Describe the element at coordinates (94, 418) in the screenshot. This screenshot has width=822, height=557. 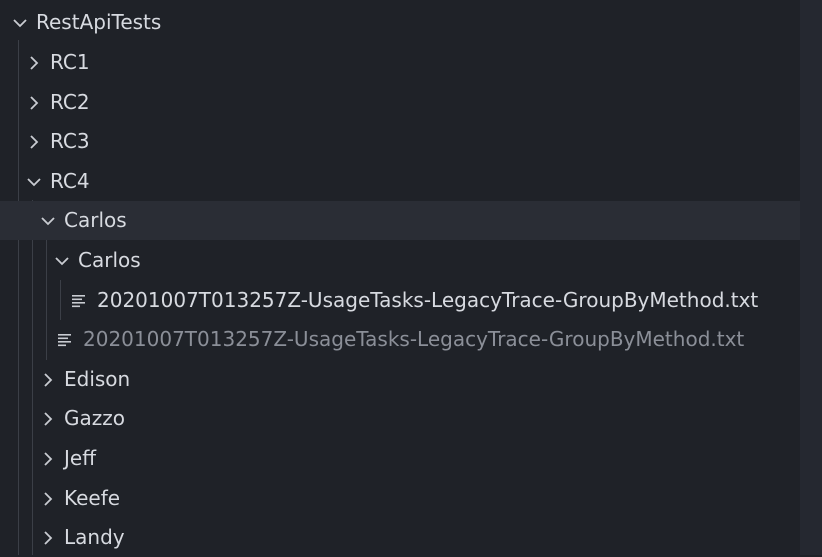
I see `tree-item-label: Gazzo` at that location.